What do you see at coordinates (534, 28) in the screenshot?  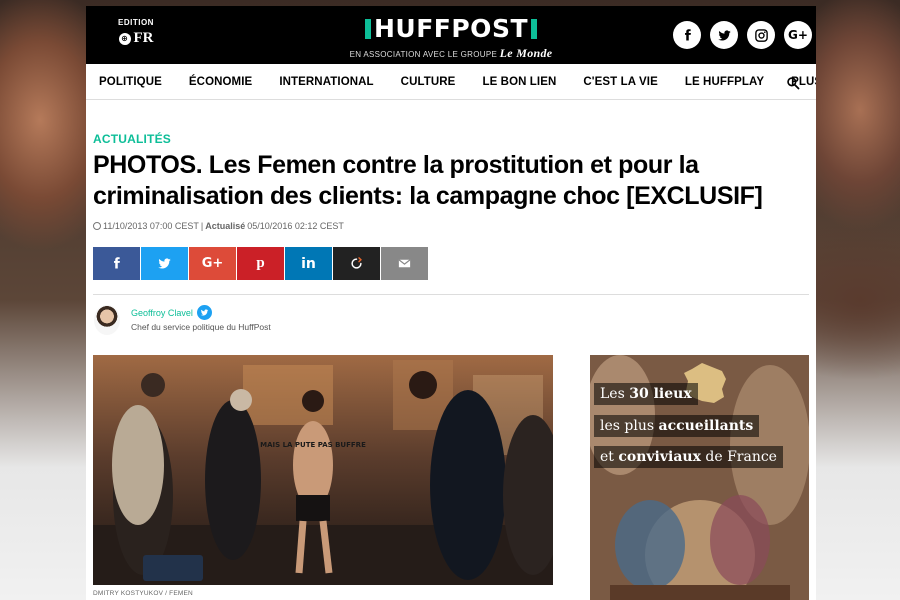 I see `logo-bar-right` at bounding box center [534, 28].